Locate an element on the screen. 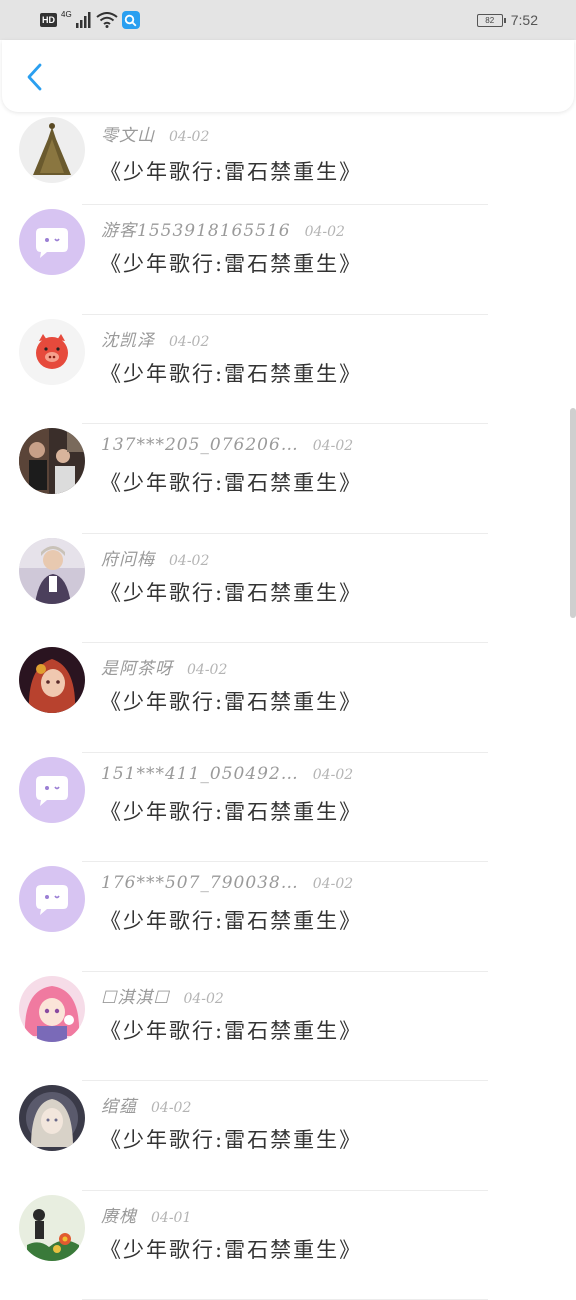 The height and width of the screenshot is (1300, 576). item-meta: 游客1553918165516 04-02 is located at coordinates (223, 228).